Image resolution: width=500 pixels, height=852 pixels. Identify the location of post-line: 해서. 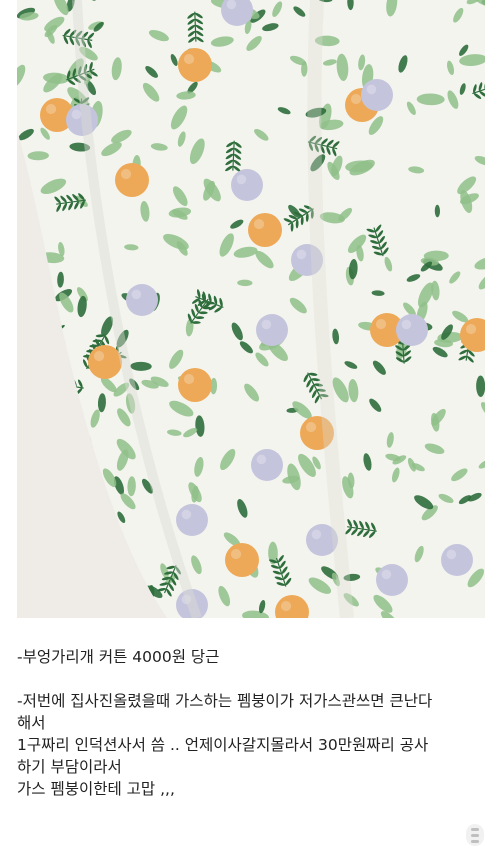
(31, 723).